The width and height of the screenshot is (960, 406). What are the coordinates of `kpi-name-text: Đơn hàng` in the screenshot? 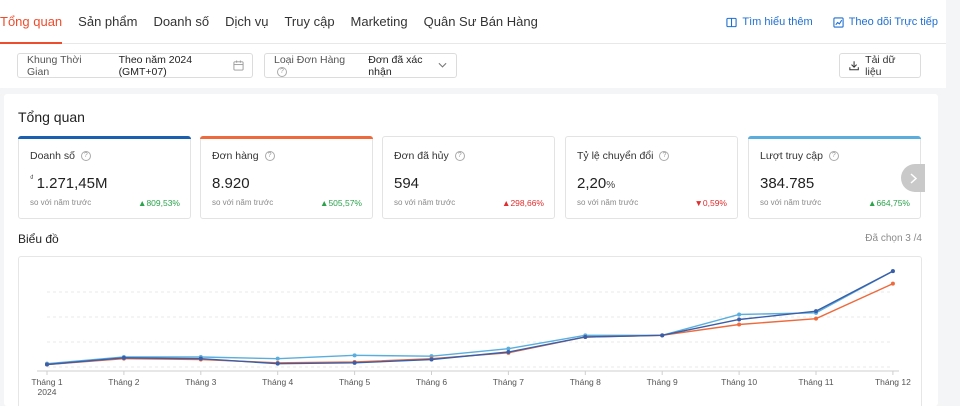 It's located at (235, 156).